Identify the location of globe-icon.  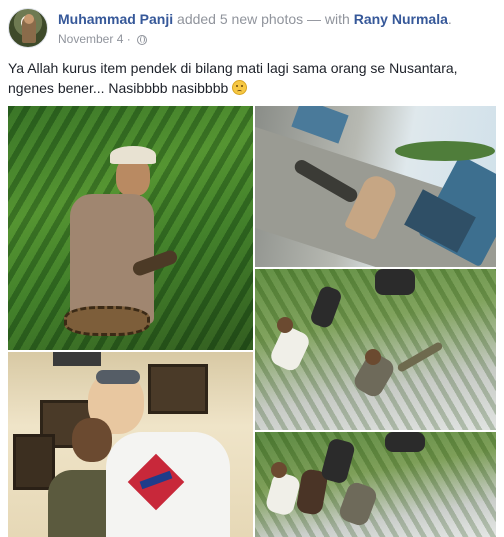
(142, 40).